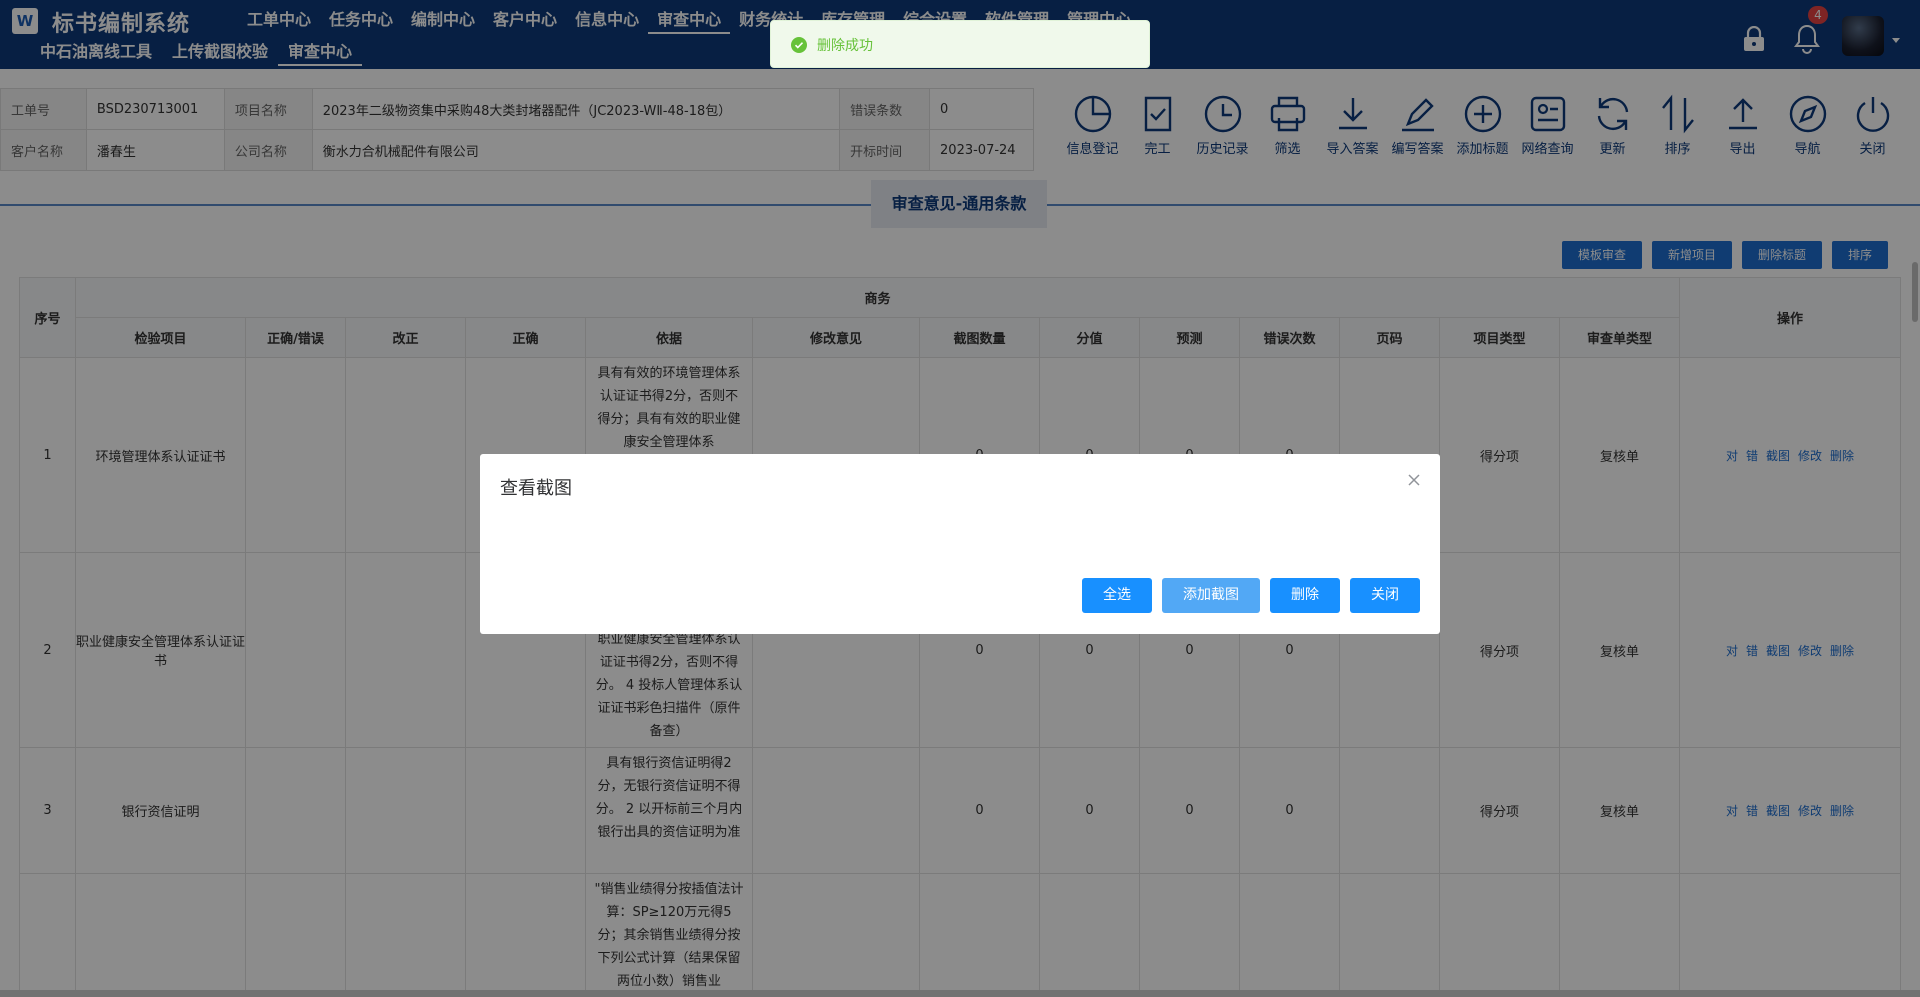 This screenshot has height=997, width=1920. I want to click on select-all-button: 全选, so click(1117, 595).